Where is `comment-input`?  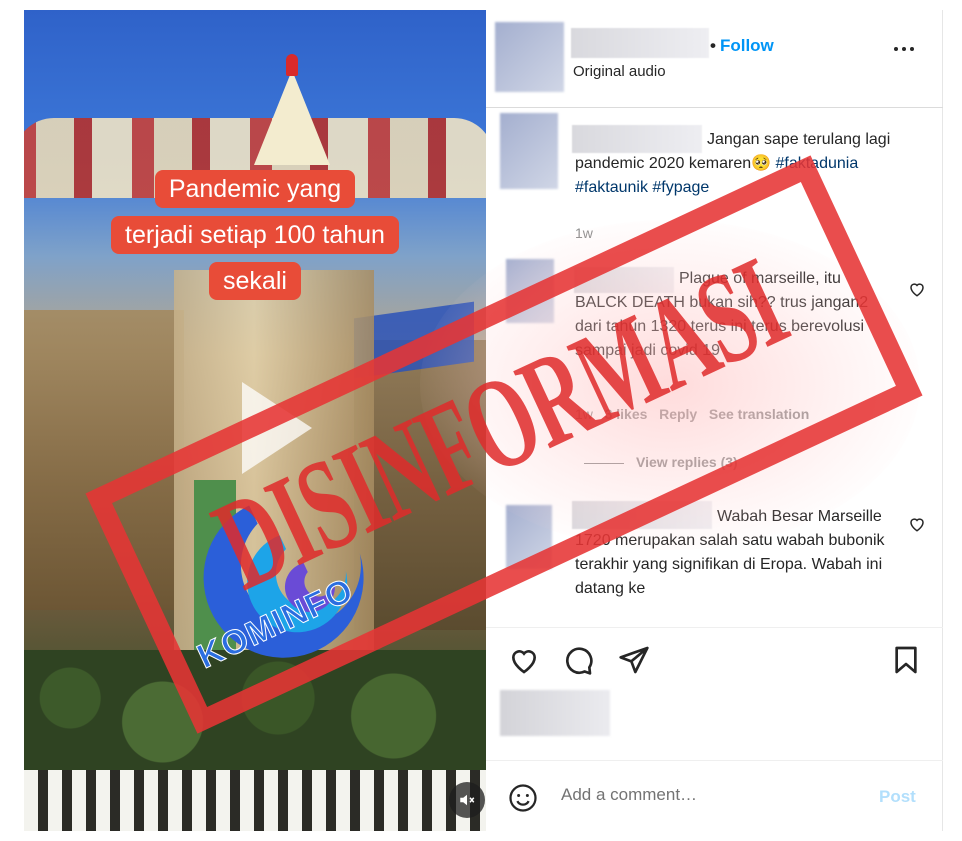 comment-input is located at coordinates (711, 795).